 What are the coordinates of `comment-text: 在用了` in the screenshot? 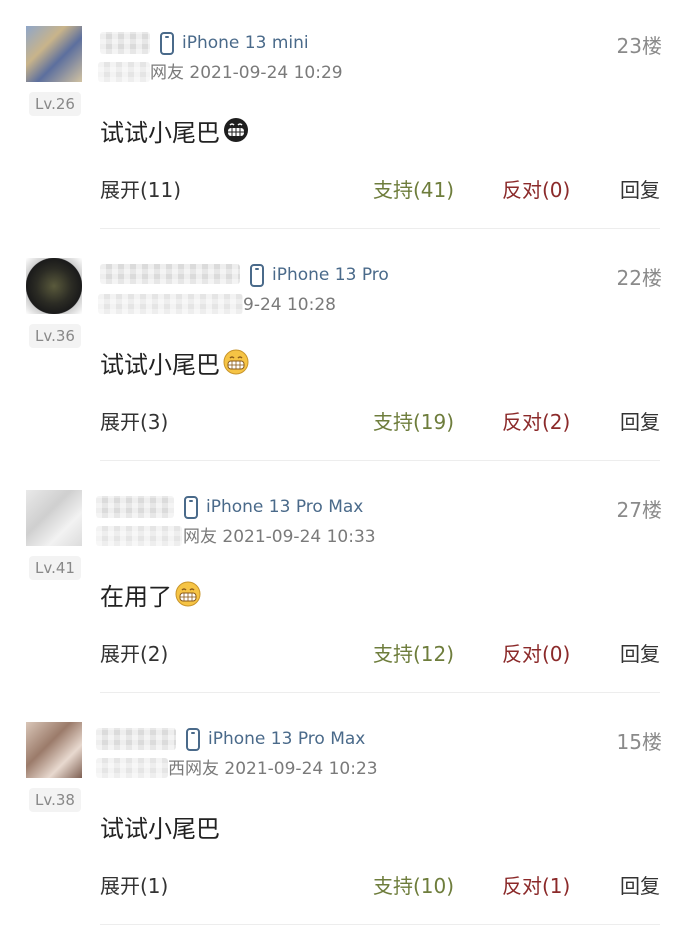 It's located at (151, 594).